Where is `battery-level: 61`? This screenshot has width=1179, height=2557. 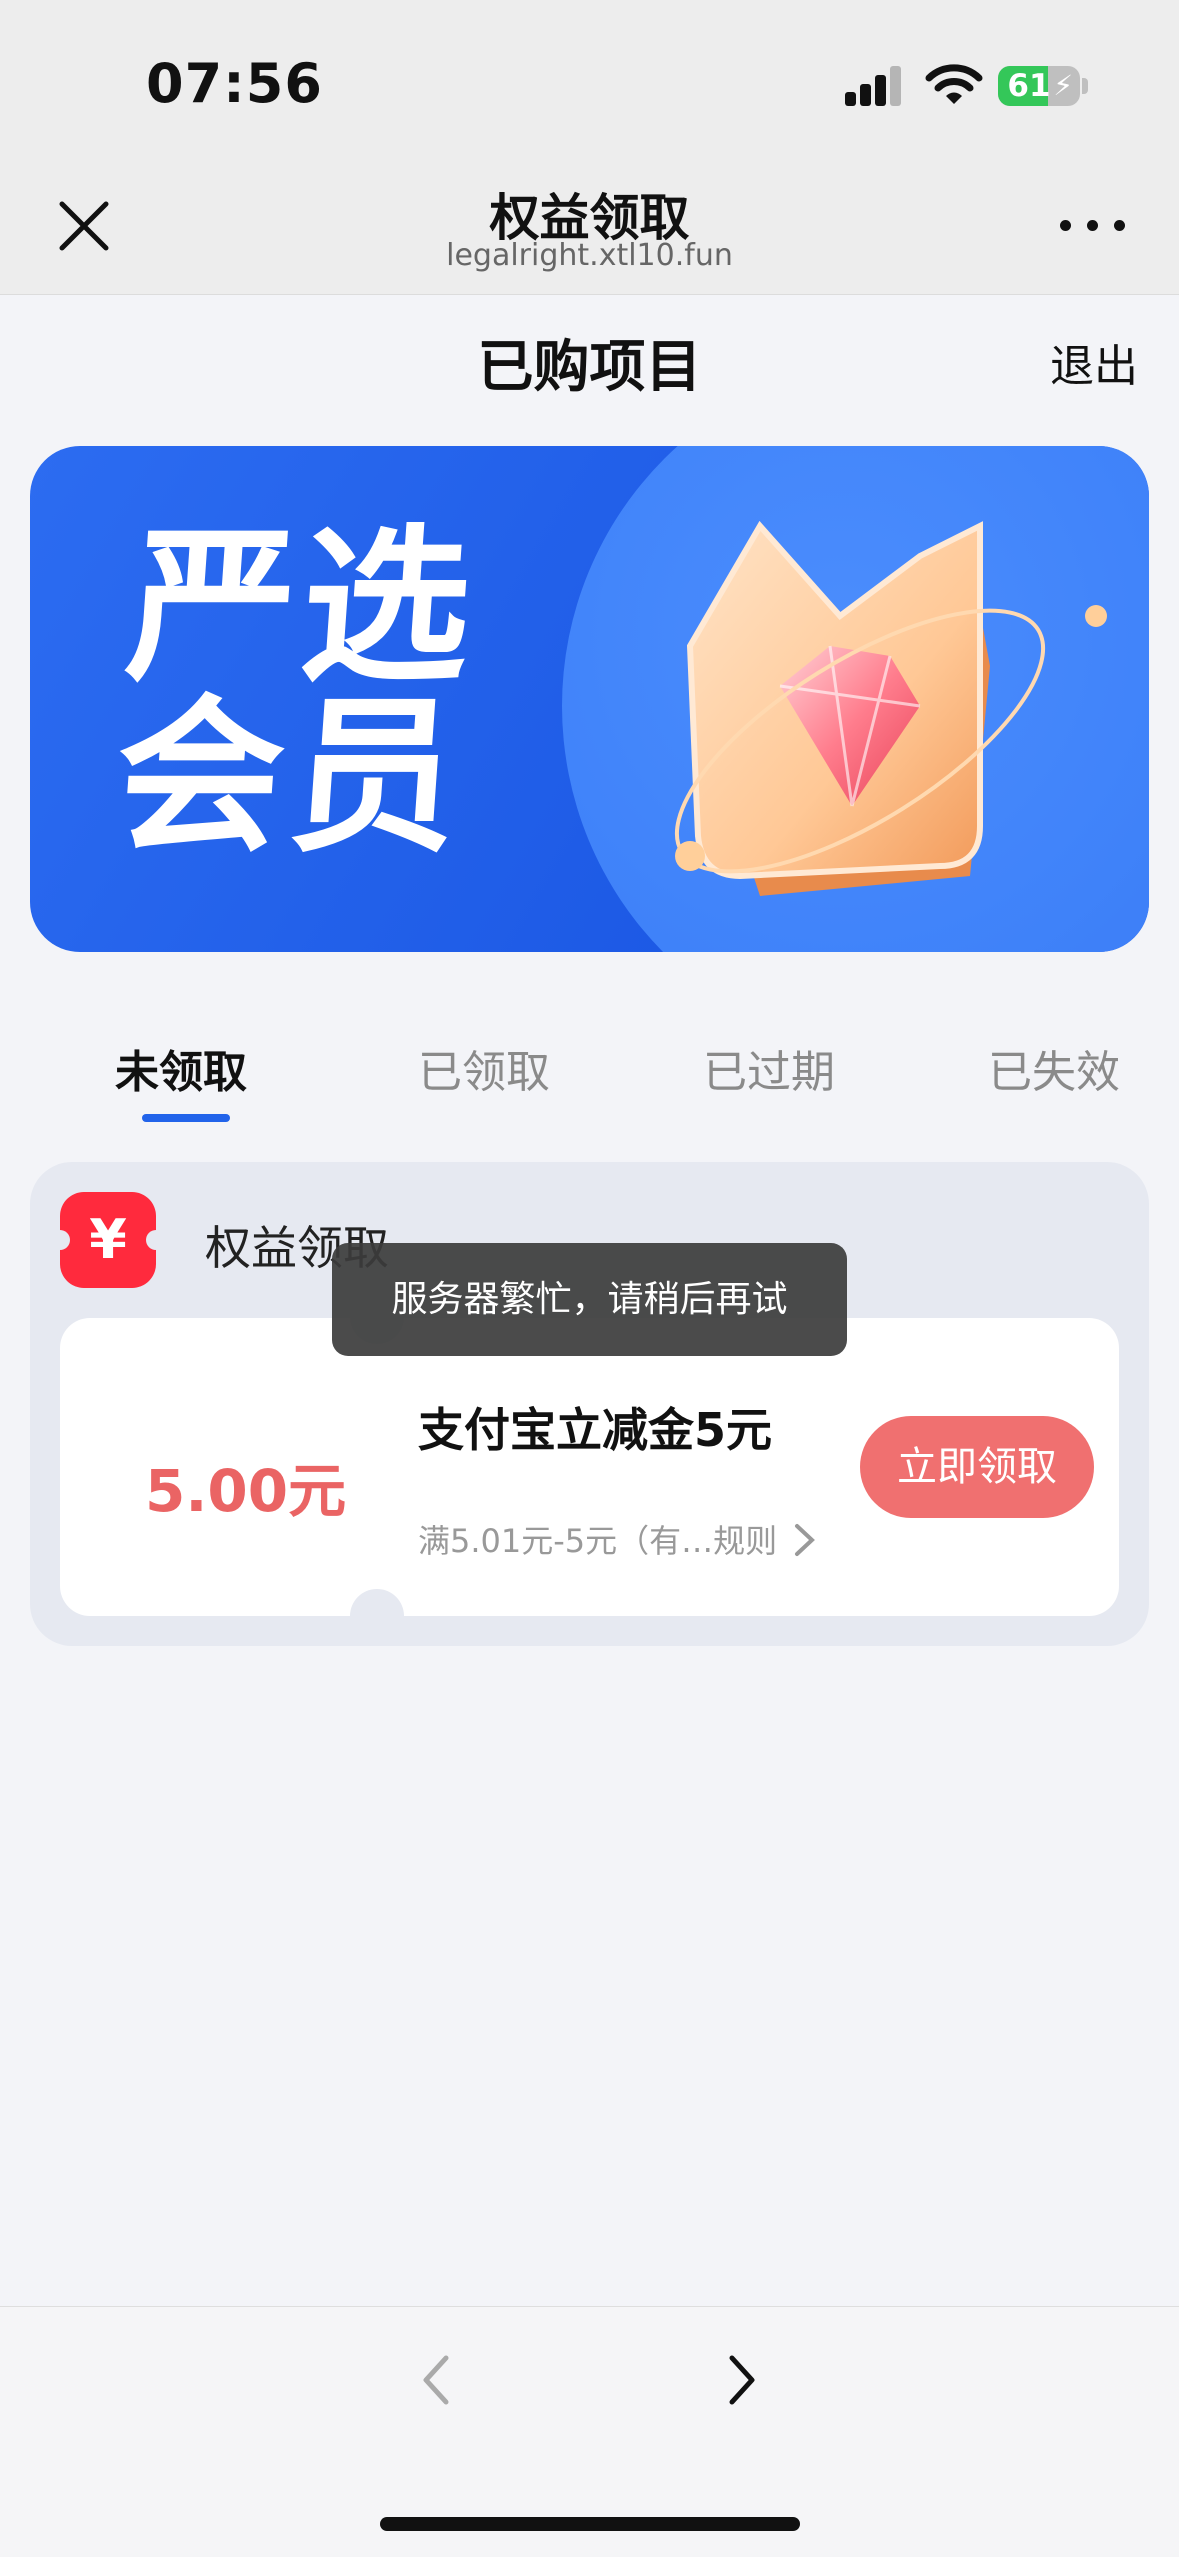 battery-level: 61 is located at coordinates (1029, 86).